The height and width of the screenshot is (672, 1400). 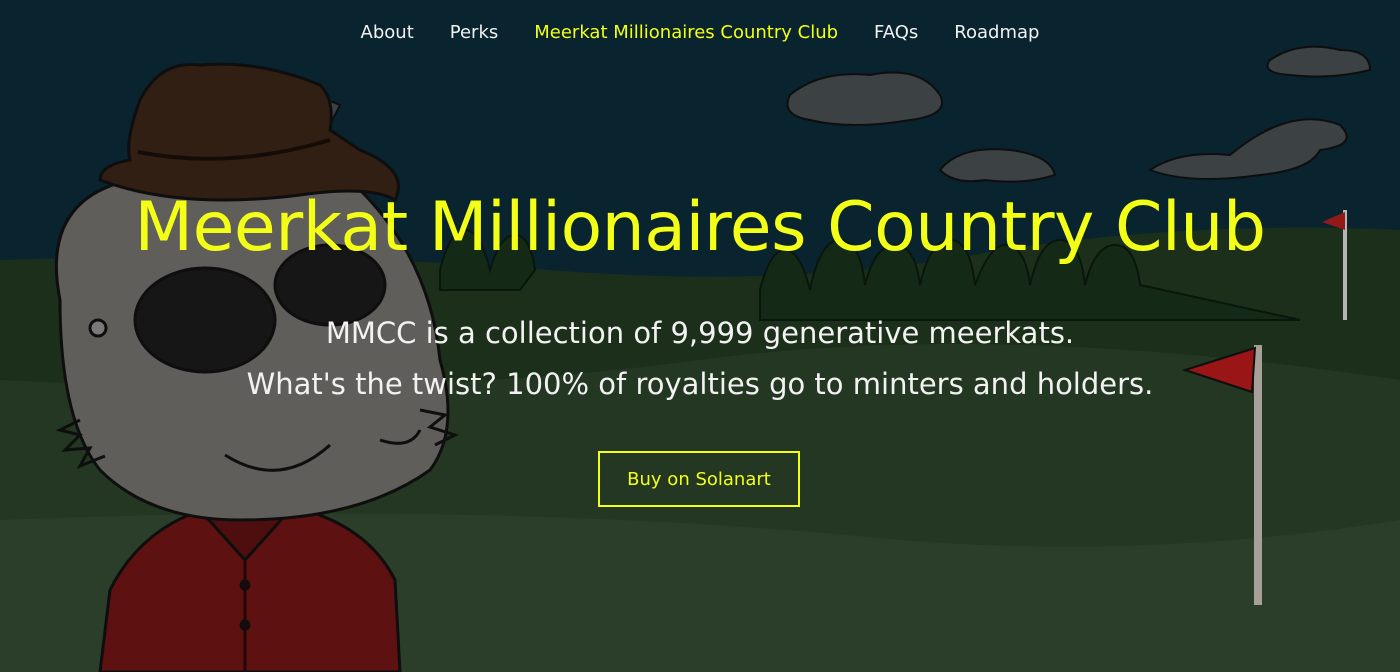 What do you see at coordinates (387, 32) in the screenshot?
I see `nav-link-about: About` at bounding box center [387, 32].